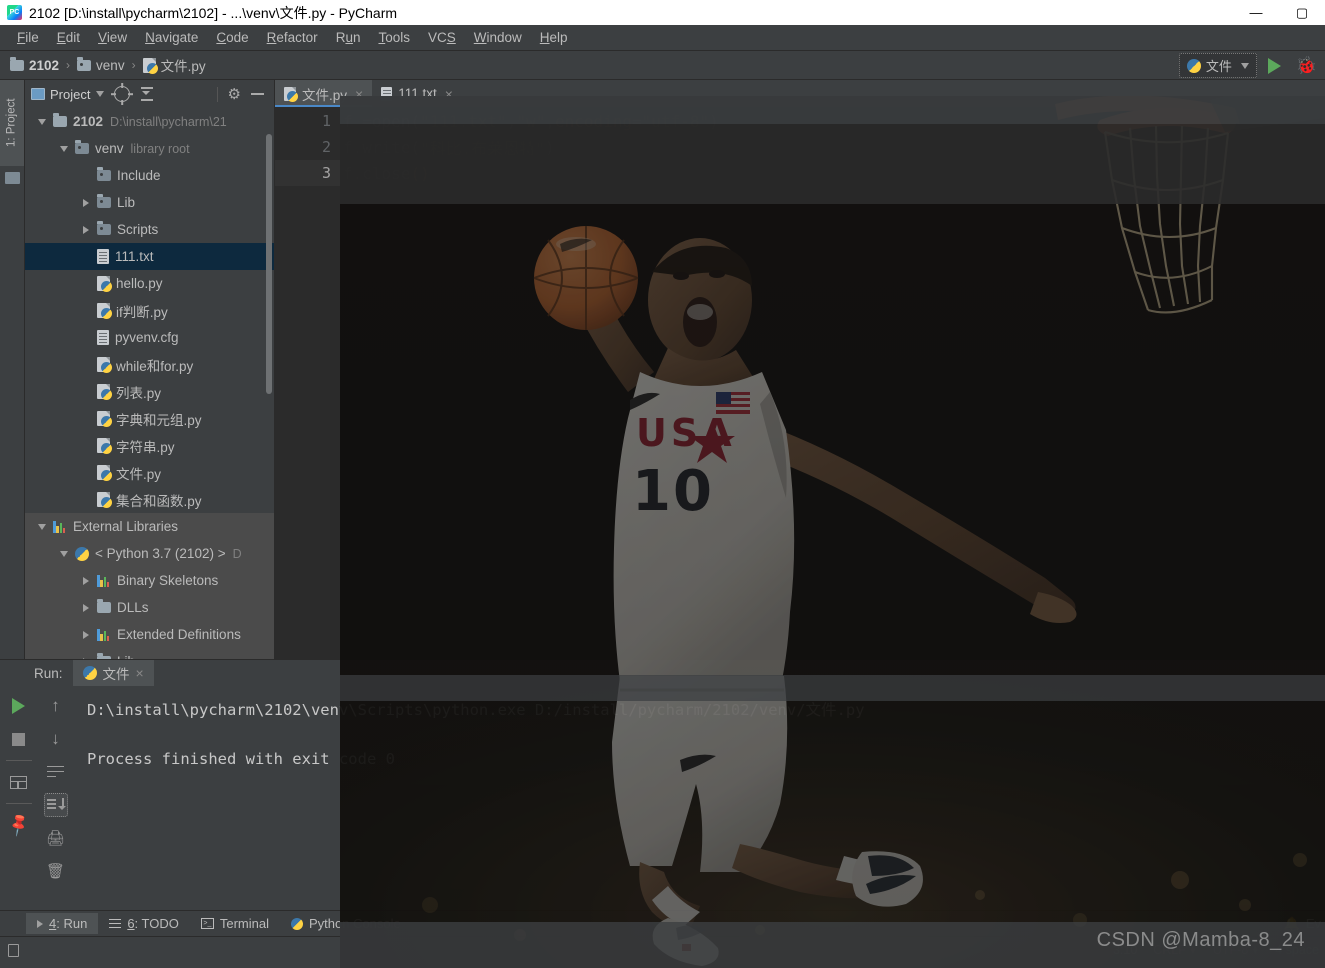 The height and width of the screenshot is (968, 1325). I want to click on tree-item--python-3-7-2102-: < Python 3.7 (2102) > D, so click(149, 553).